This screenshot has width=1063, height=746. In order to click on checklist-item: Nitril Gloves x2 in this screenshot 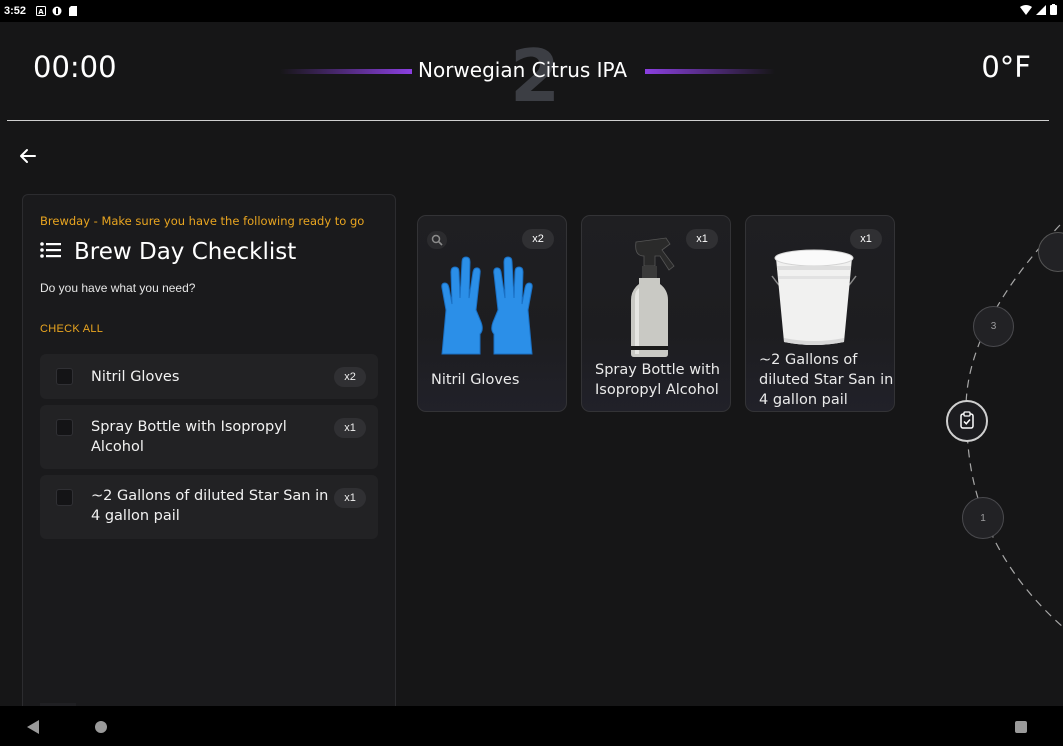, I will do `click(209, 376)`.